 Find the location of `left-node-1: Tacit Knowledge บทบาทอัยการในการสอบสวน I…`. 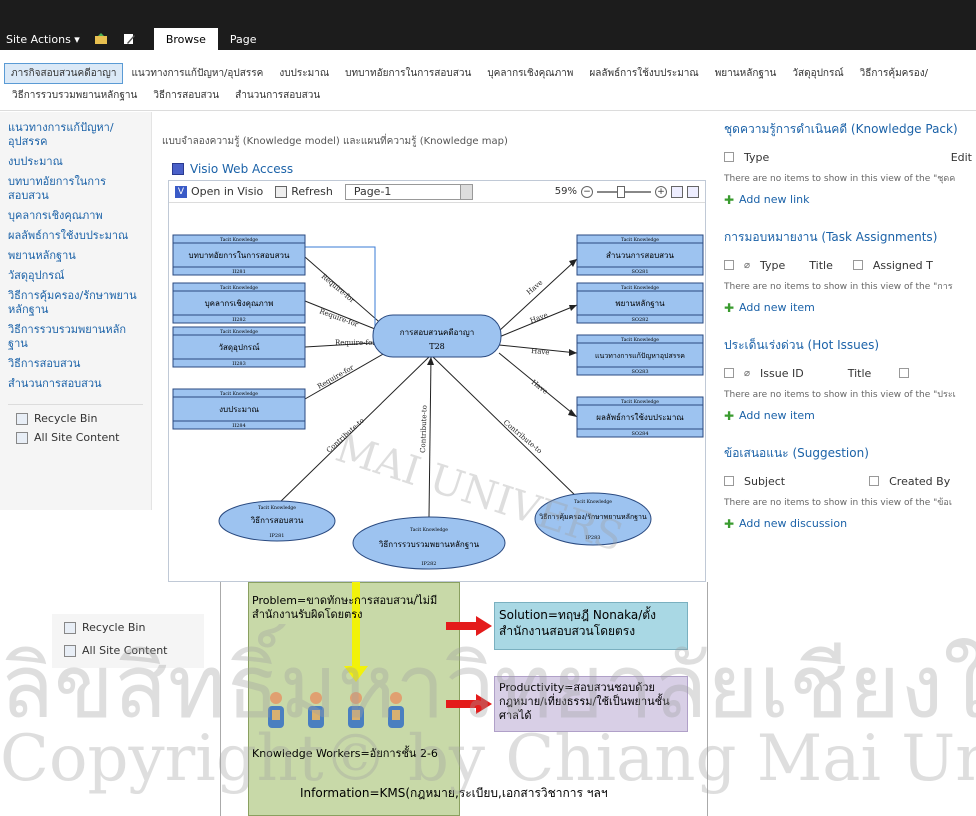

left-node-1: Tacit Knowledge บทบาทอัยการในการสอบสวน I… is located at coordinates (239, 255).